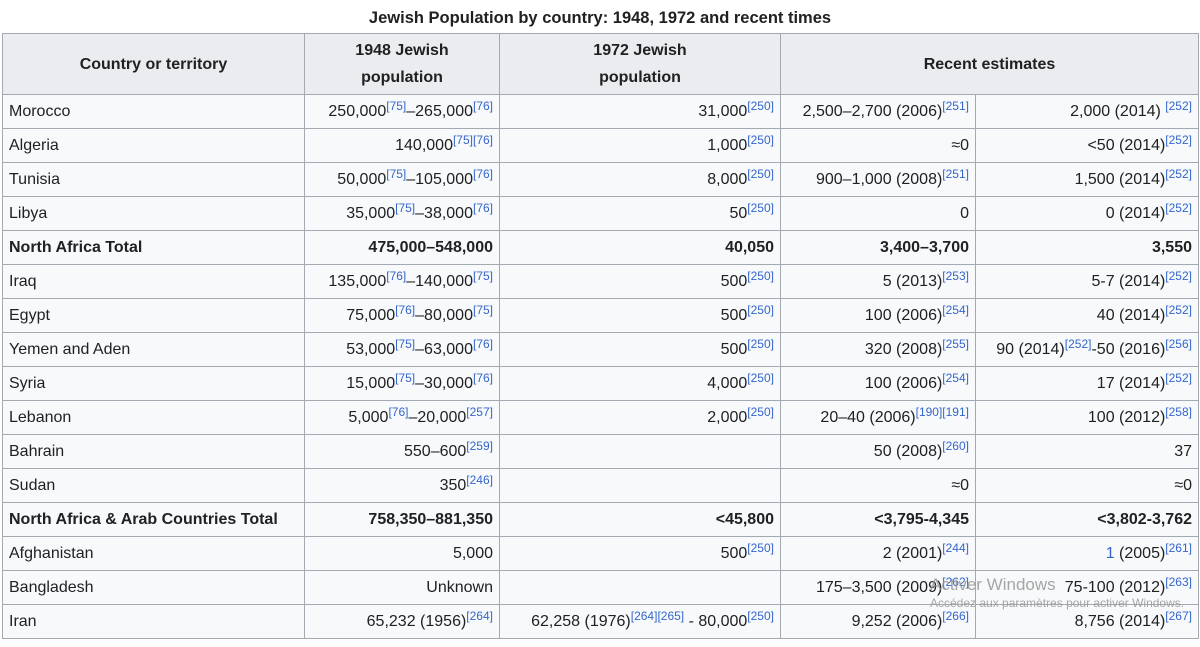 The image size is (1200, 647). I want to click on value-cell-c1: 758,350–881,350, so click(402, 519).